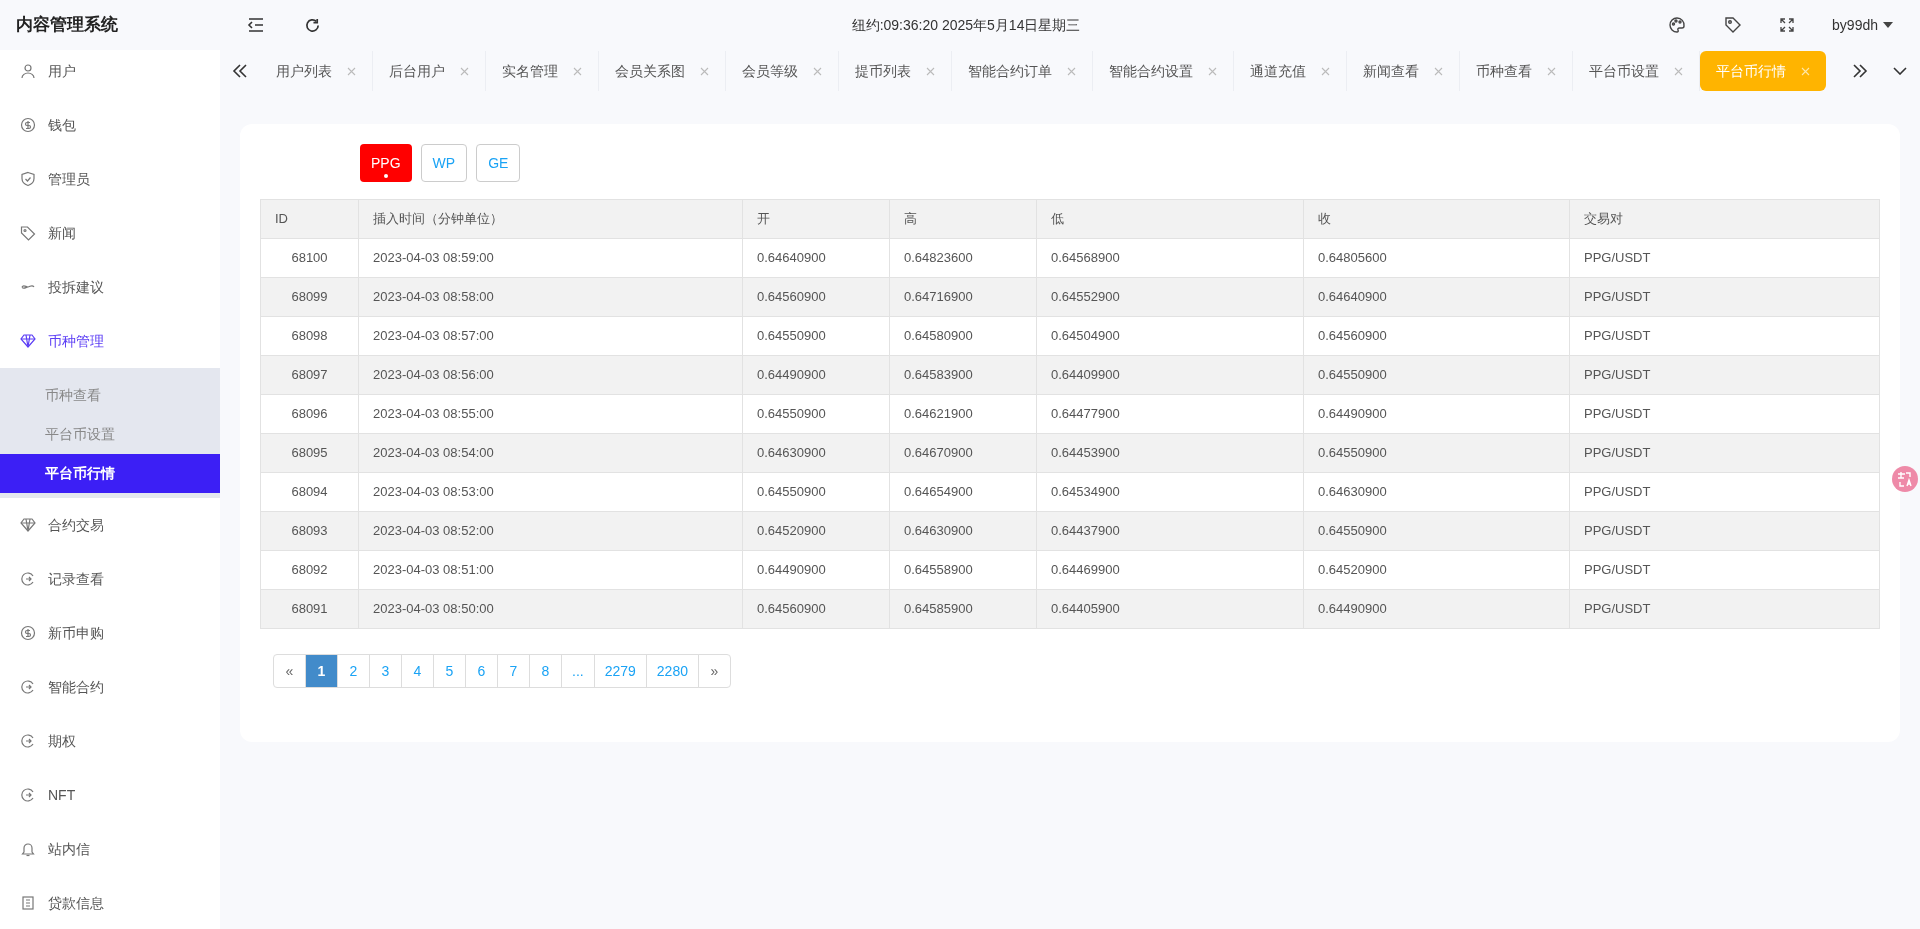 This screenshot has height=929, width=1920. Describe the element at coordinates (256, 25) in the screenshot. I see `menu-icon` at that location.